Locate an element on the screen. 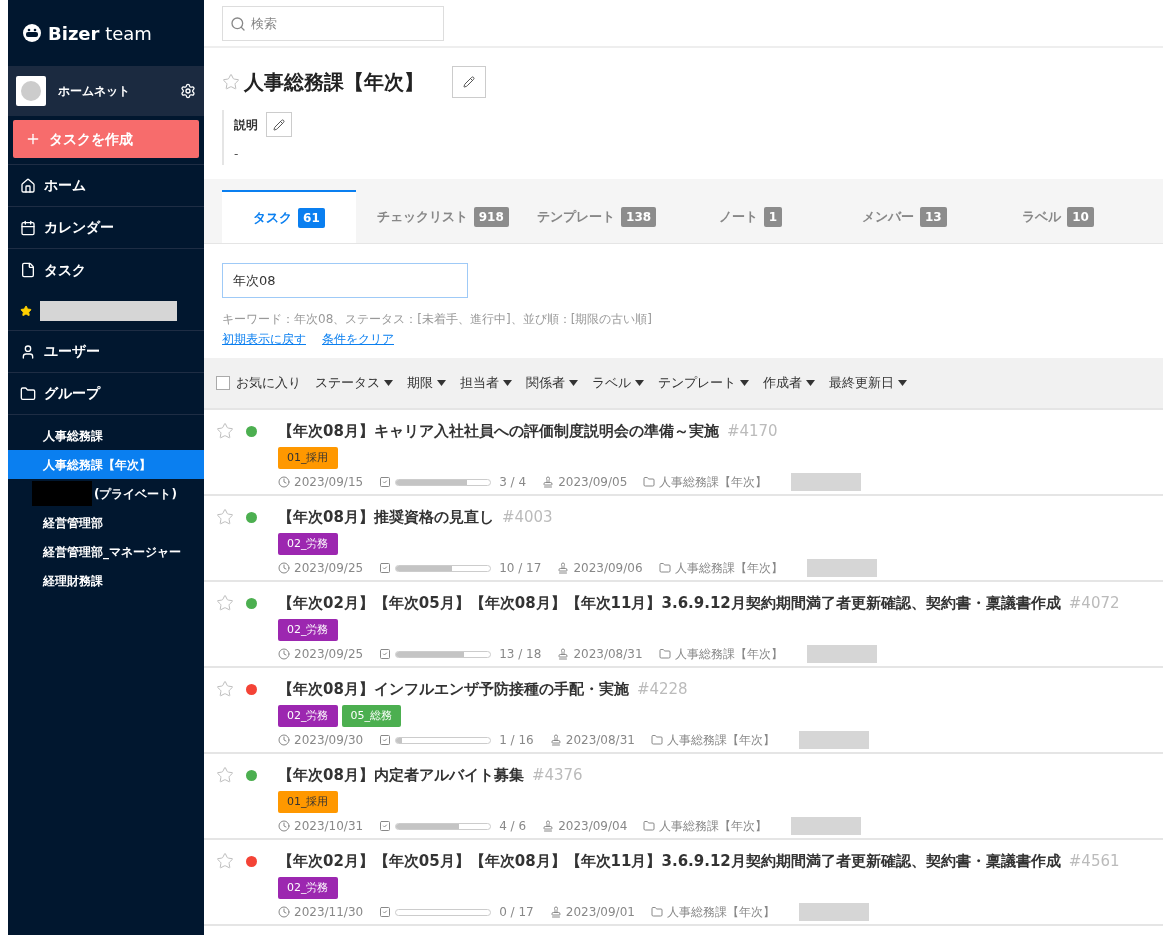  search-field: 検索 is located at coordinates (333, 23).